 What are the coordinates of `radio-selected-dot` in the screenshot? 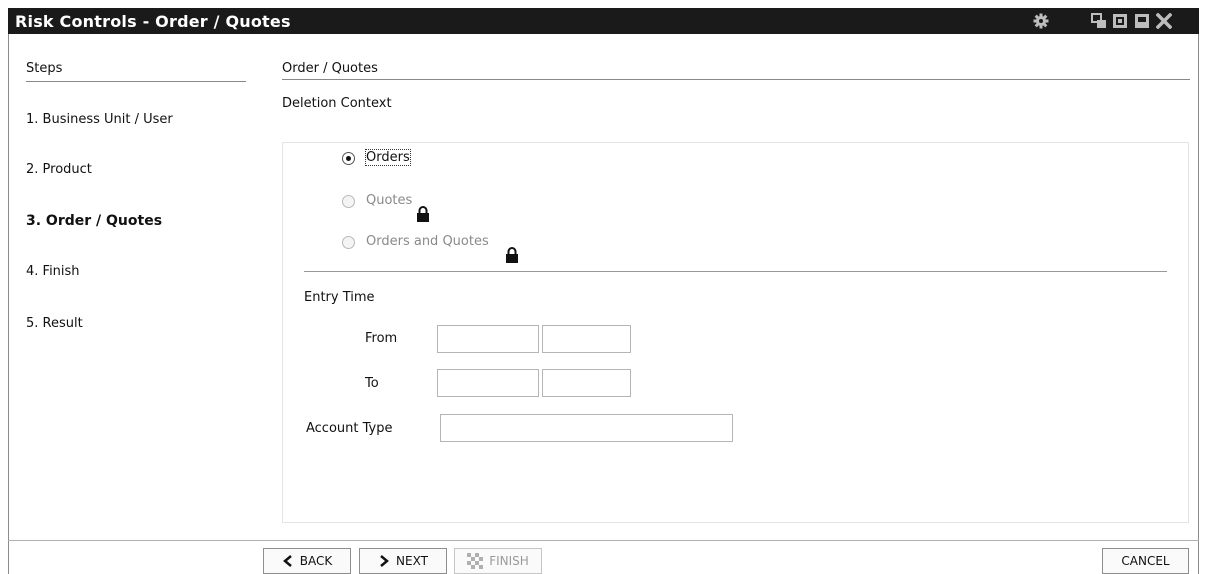 It's located at (348, 158).